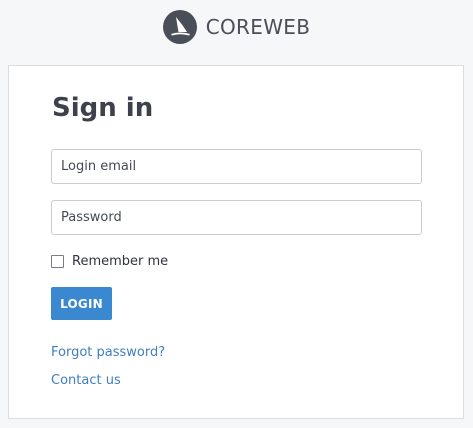 The width and height of the screenshot is (473, 428). I want to click on remember-me-label: Remember me, so click(120, 261).